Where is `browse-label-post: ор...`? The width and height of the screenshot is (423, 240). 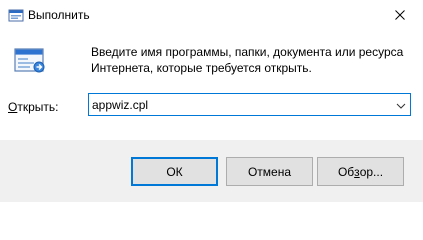
browse-label-post: ор... is located at coordinates (371, 171).